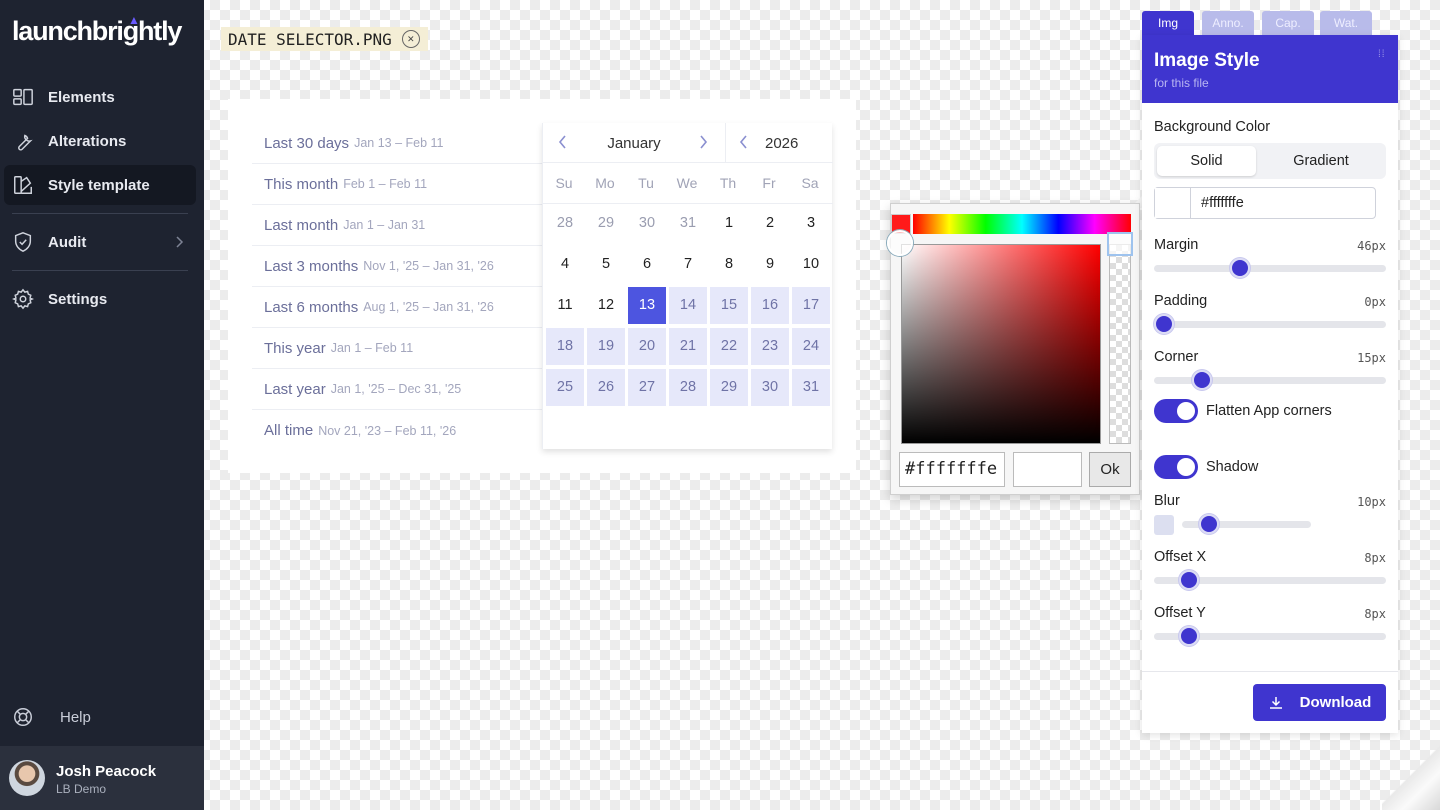  Describe the element at coordinates (100, 185) in the screenshot. I see `sidebar-item-style-template: Style template` at that location.